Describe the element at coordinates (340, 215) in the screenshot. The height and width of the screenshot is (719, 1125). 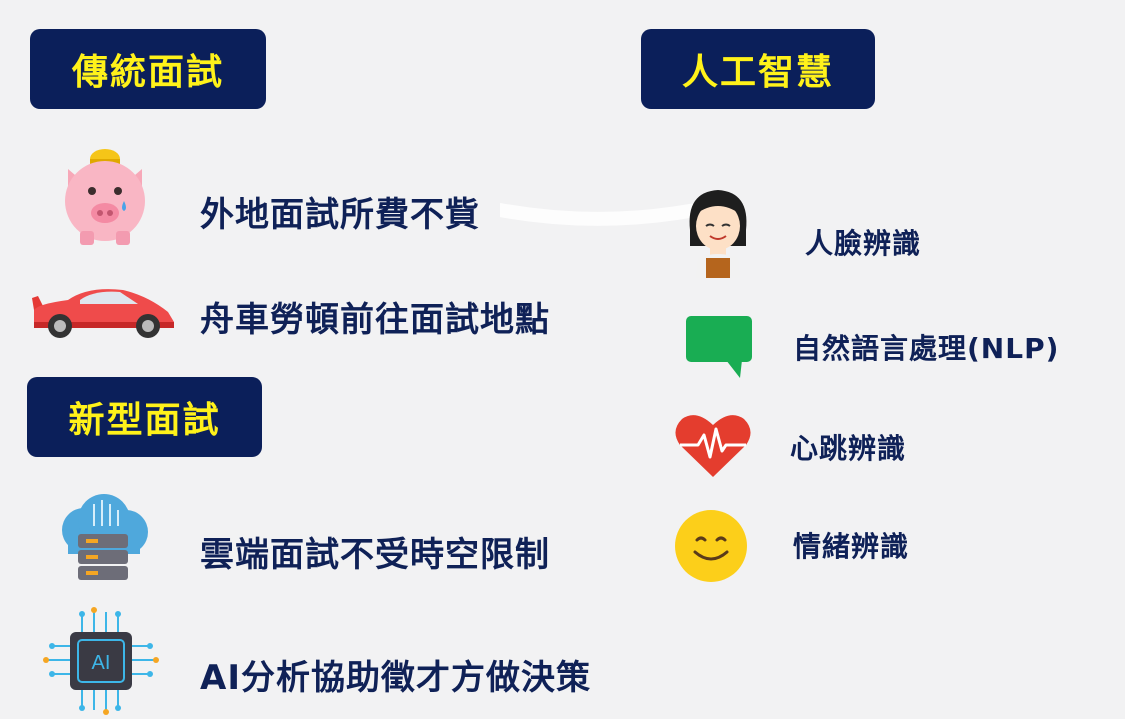
I see `item-label: 外地面試所費不貲` at that location.